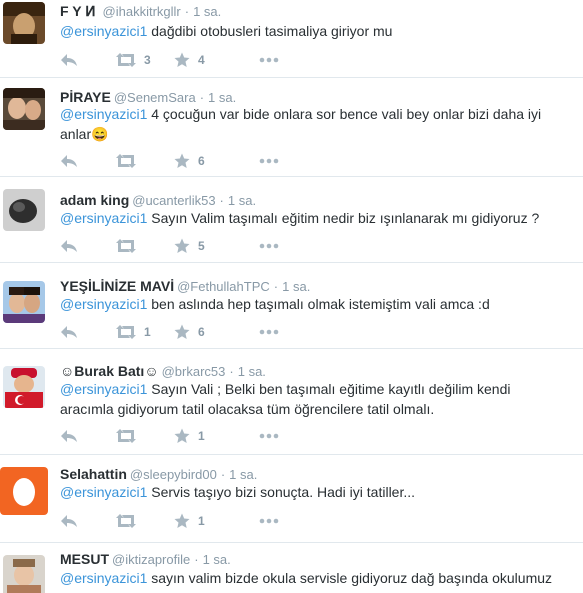 This screenshot has height=593, width=583. What do you see at coordinates (94, 200) in the screenshot?
I see `user-name: adam king` at bounding box center [94, 200].